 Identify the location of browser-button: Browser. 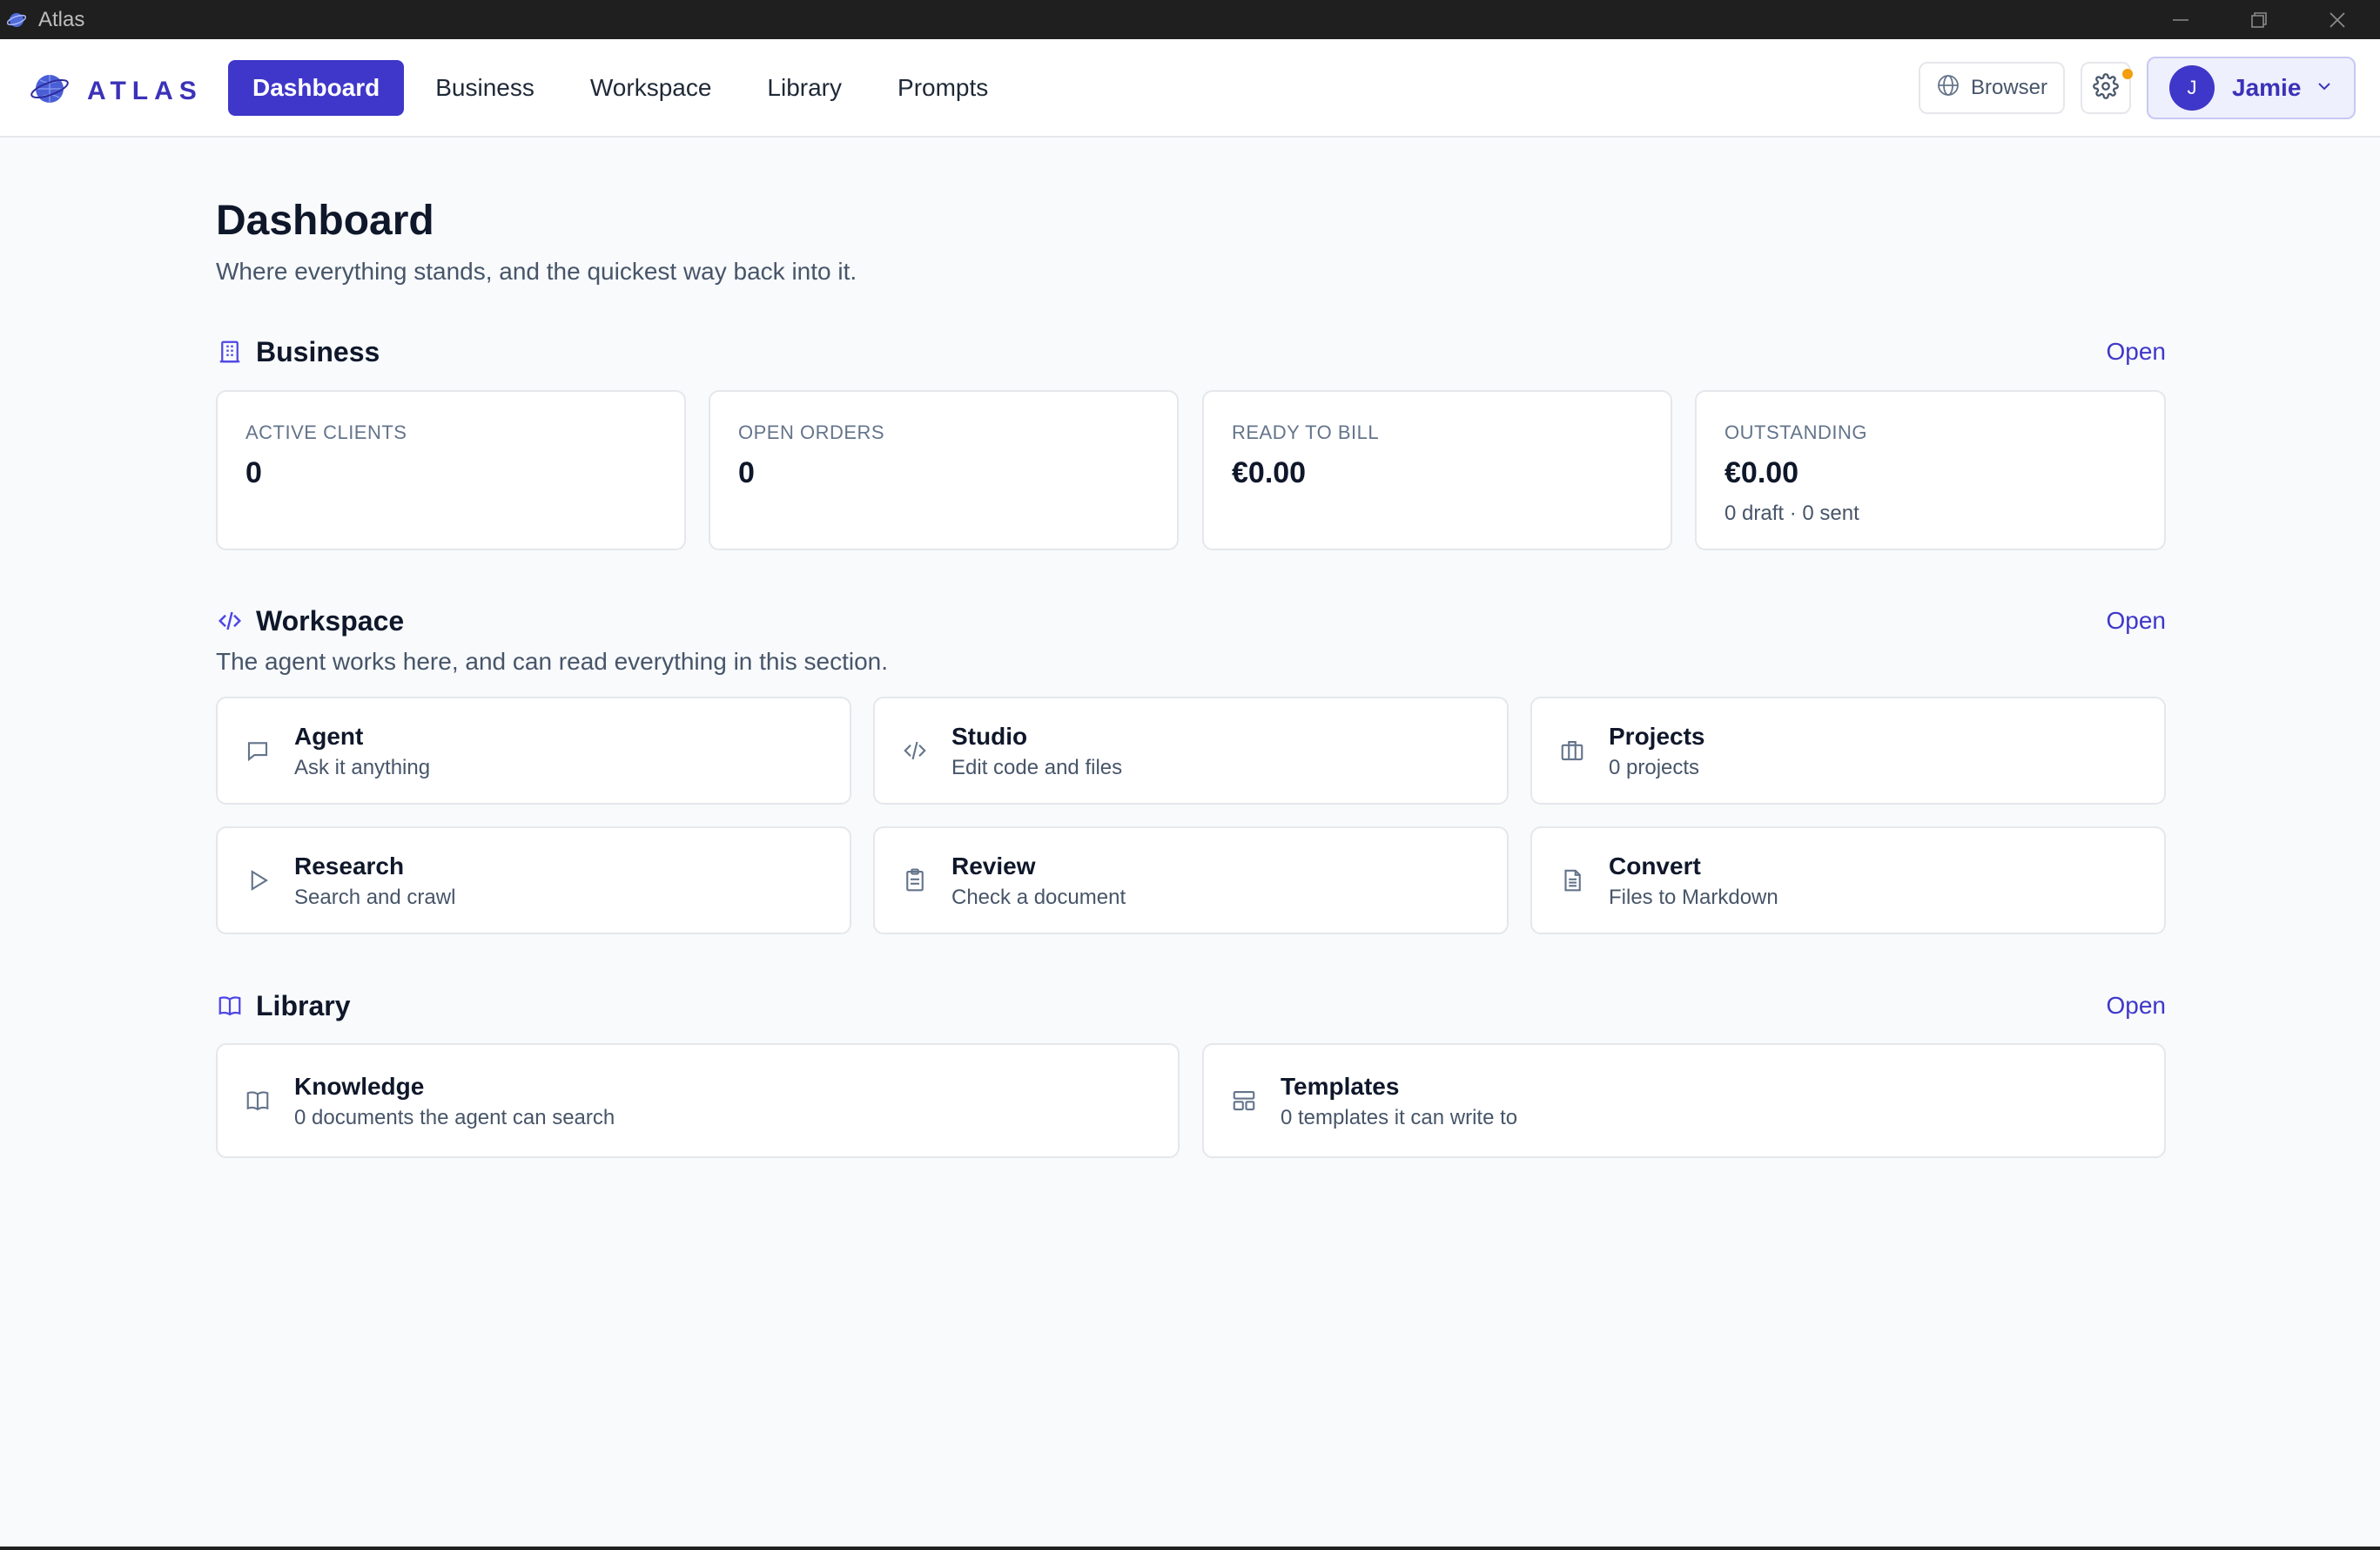
(1992, 88).